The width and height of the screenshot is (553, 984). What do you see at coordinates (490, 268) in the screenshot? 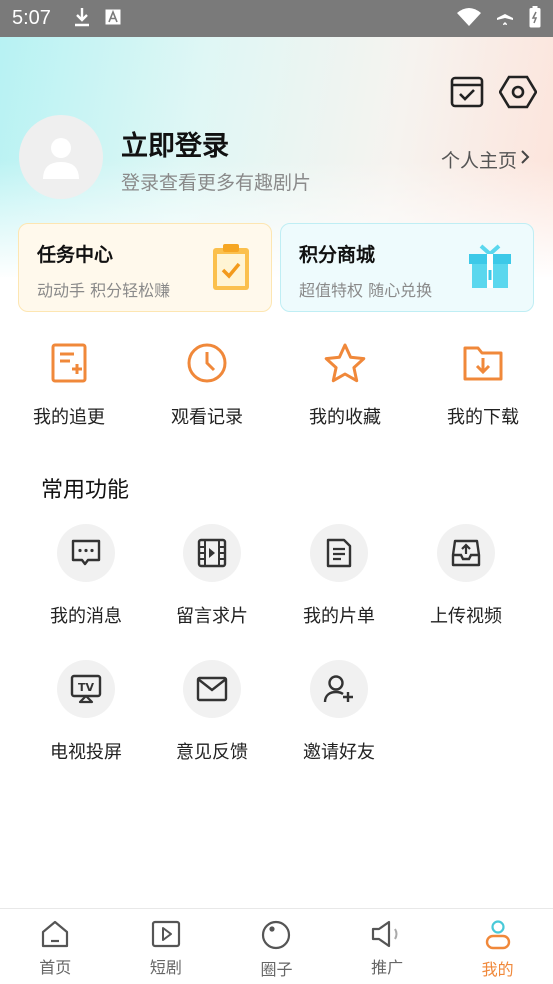
I see `gift-icon` at bounding box center [490, 268].